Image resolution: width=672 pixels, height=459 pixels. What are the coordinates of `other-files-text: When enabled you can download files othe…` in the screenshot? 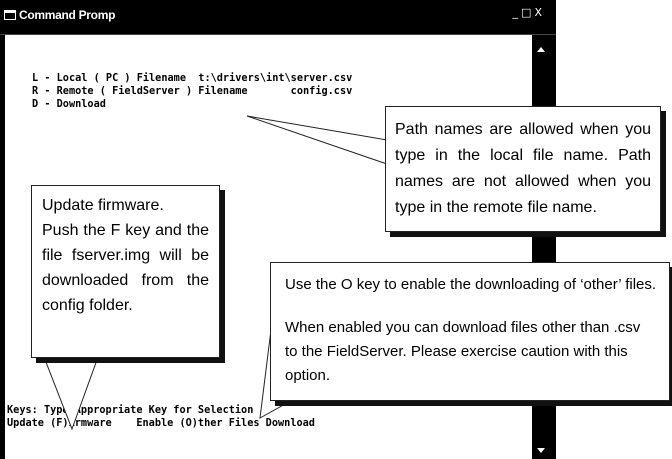 It's located at (463, 351).